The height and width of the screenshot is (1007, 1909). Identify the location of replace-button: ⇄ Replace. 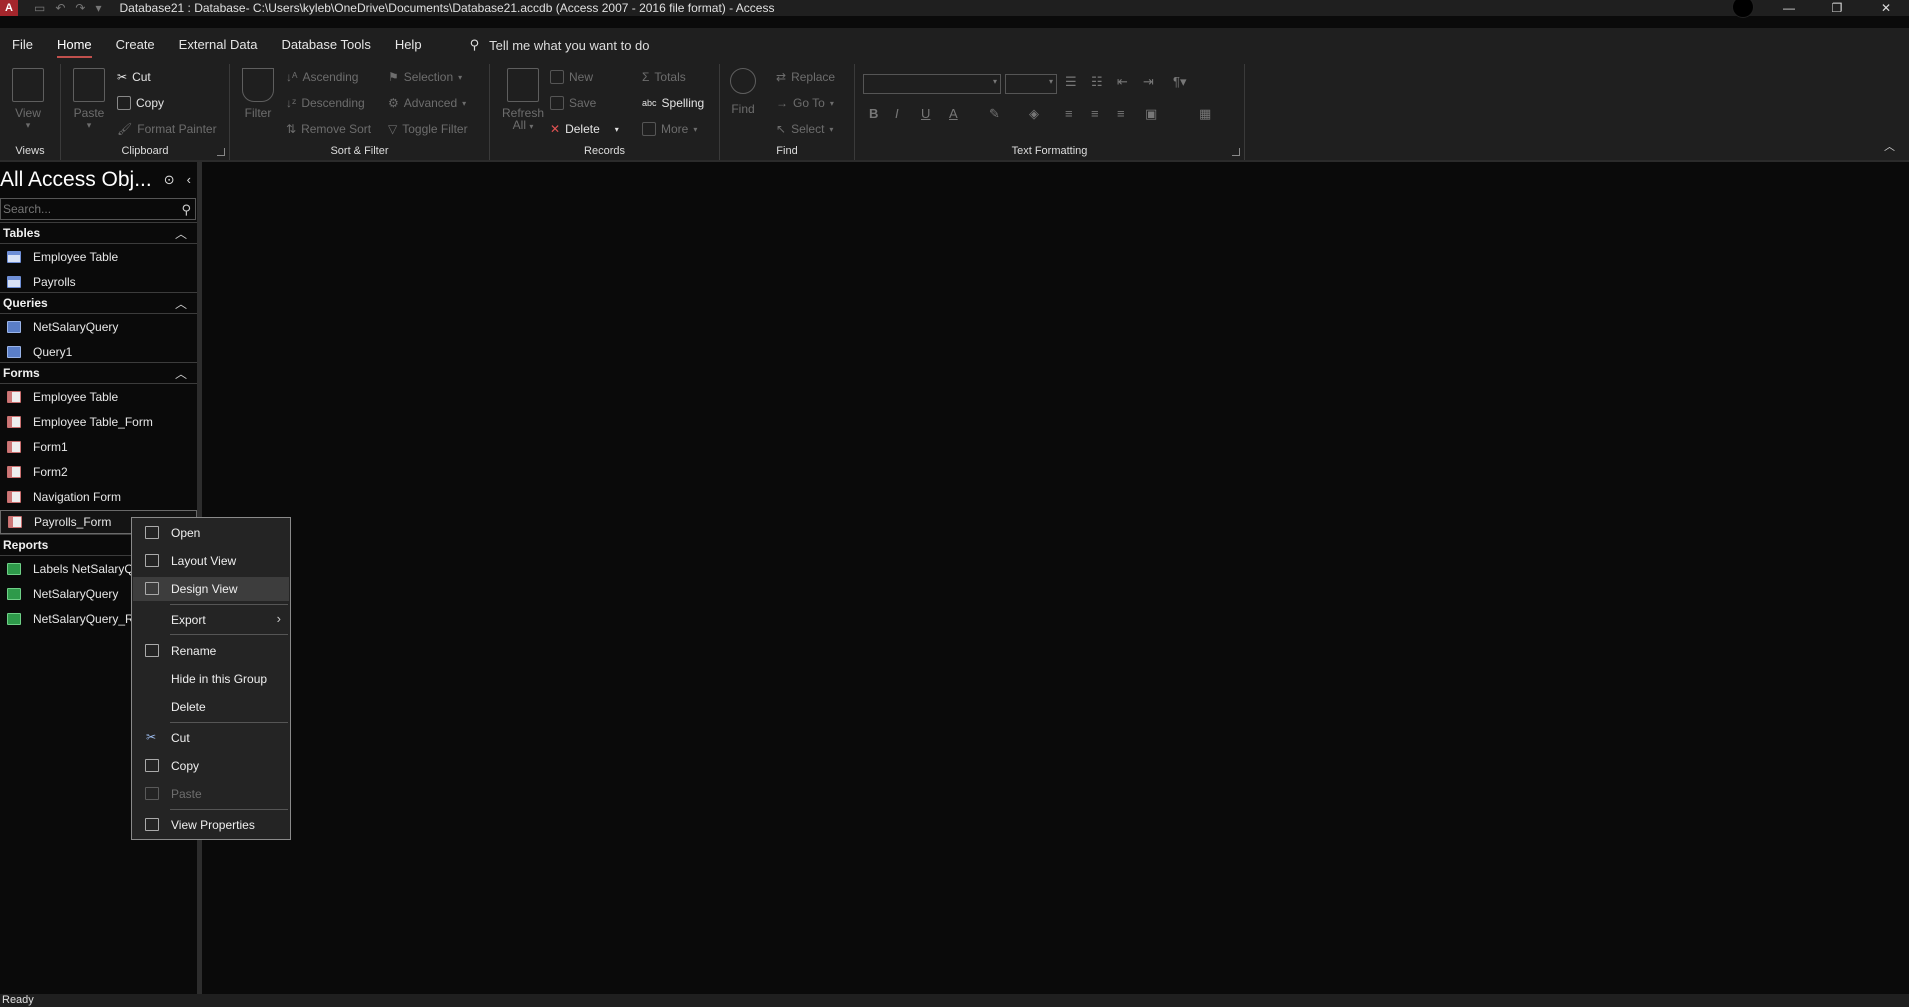
(805, 77).